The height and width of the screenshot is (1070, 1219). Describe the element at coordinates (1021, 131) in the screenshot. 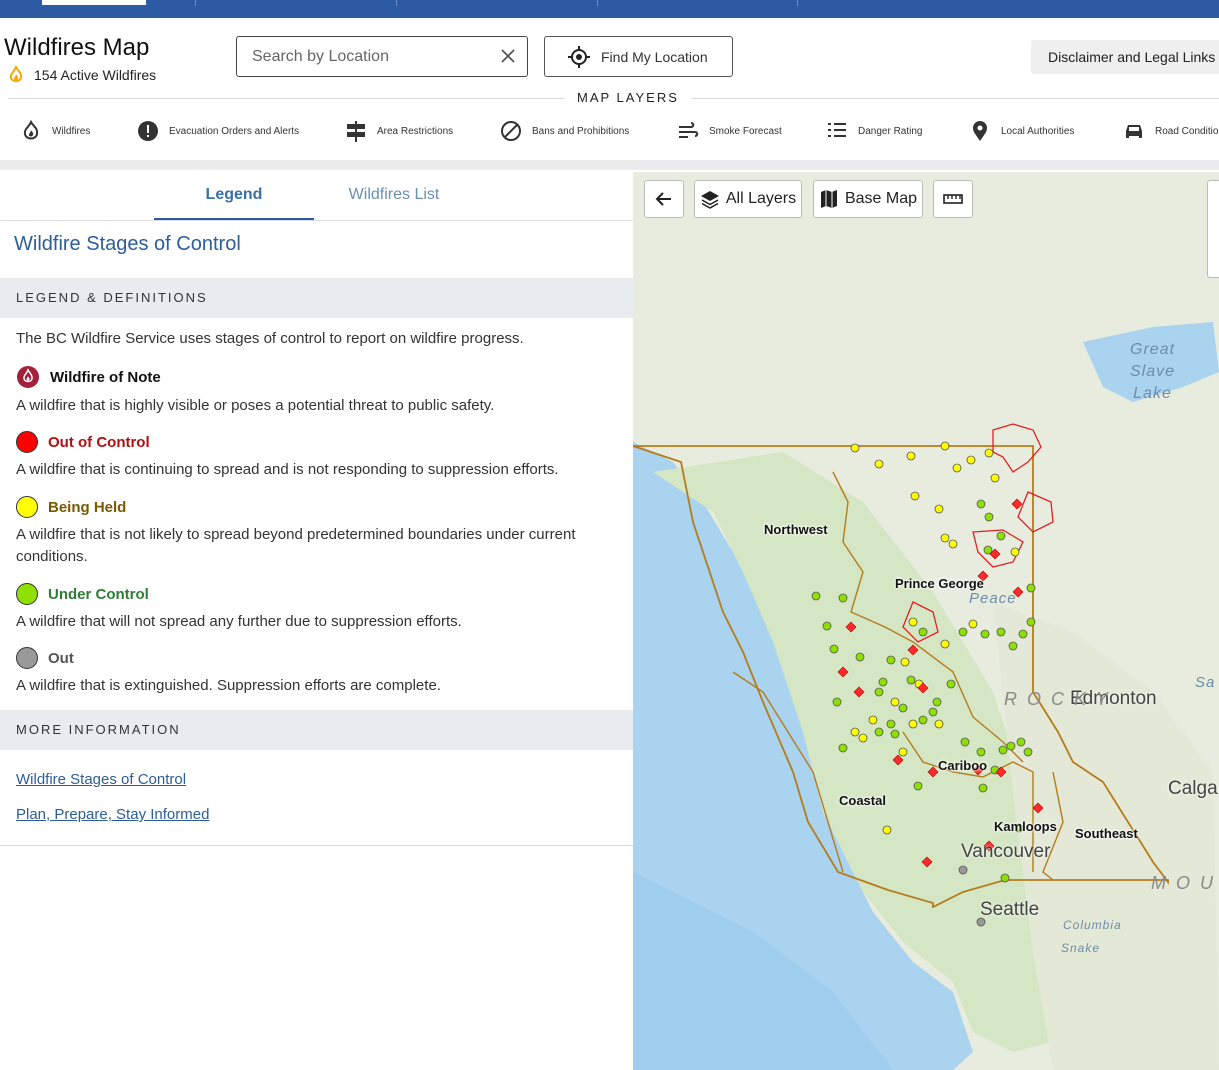

I see `layer-local-authorities: Local Authorities` at that location.